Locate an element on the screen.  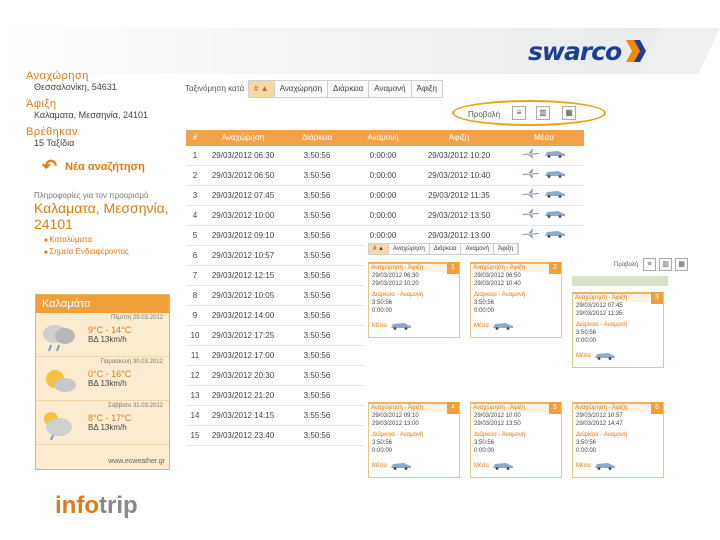
overlay-sort-tab: Αναμονή is located at coordinates (477, 249).